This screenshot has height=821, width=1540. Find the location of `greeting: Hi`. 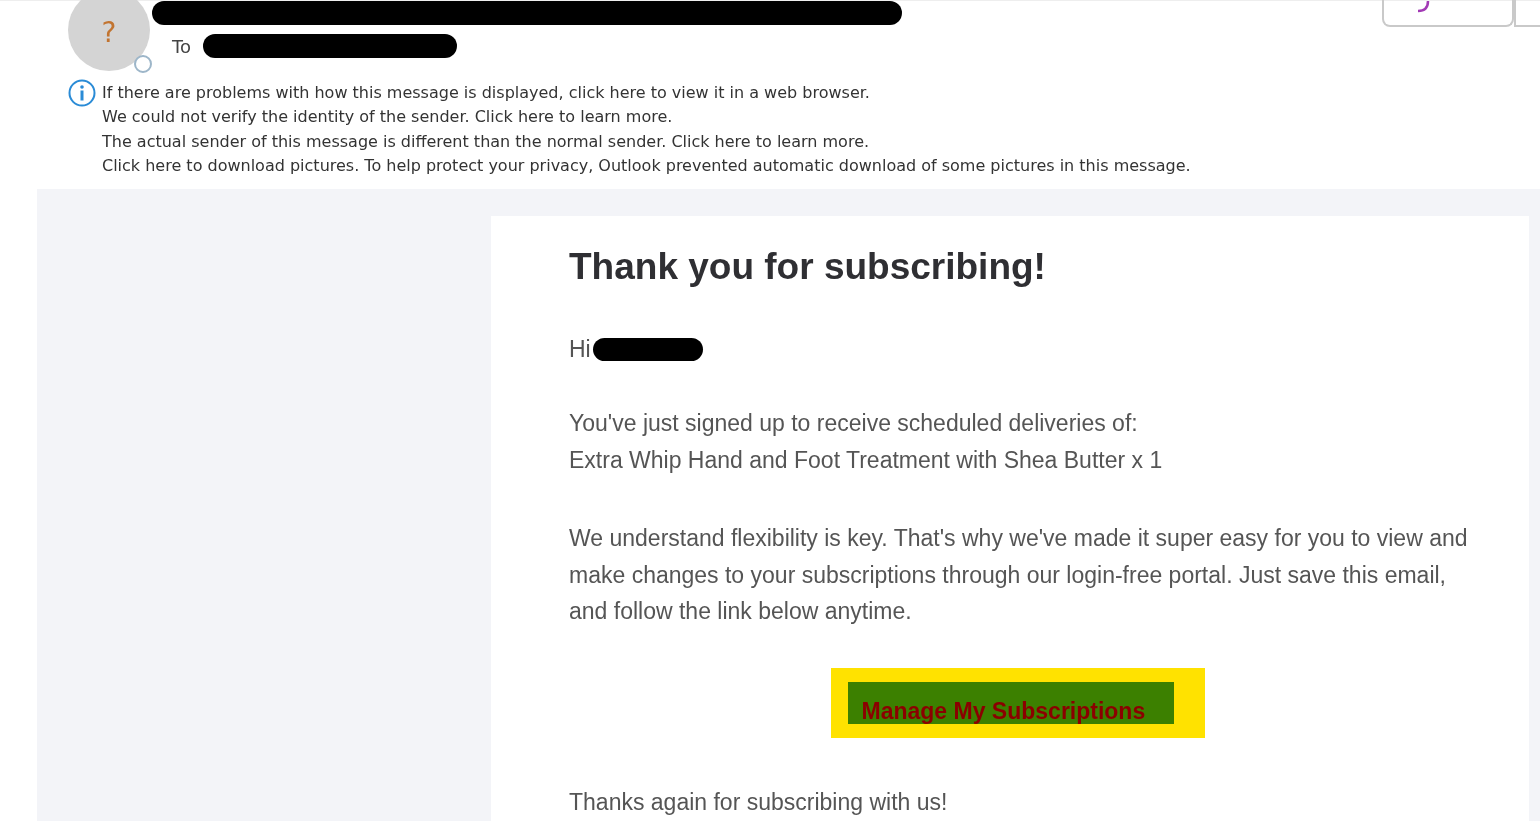

greeting: Hi is located at coordinates (580, 349).